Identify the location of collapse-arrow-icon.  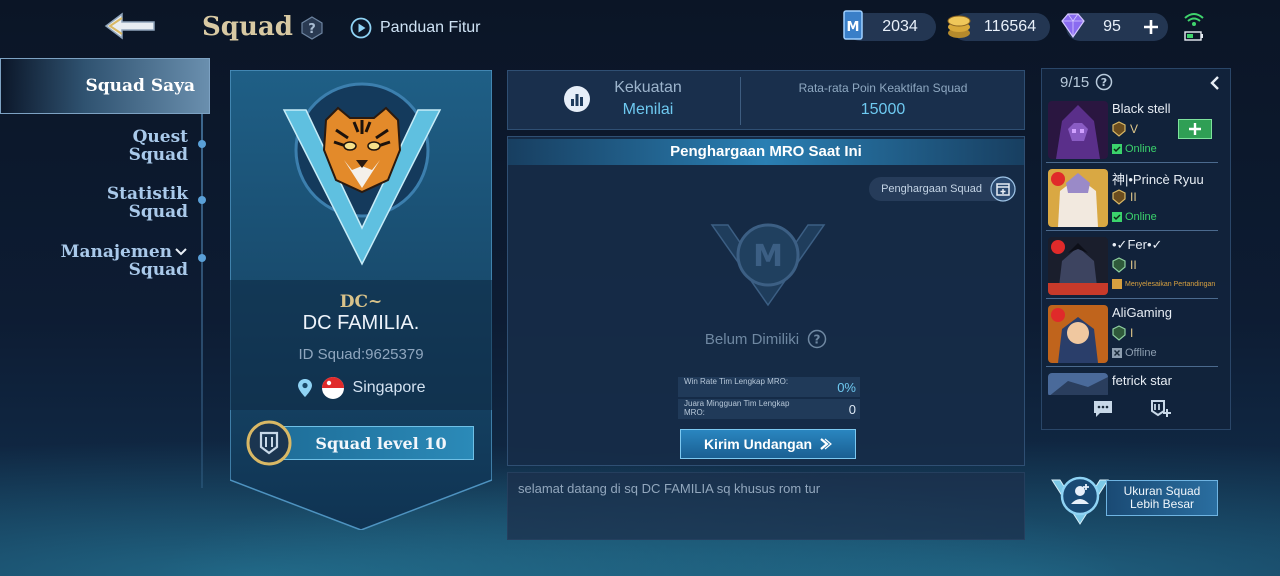
(1215, 83).